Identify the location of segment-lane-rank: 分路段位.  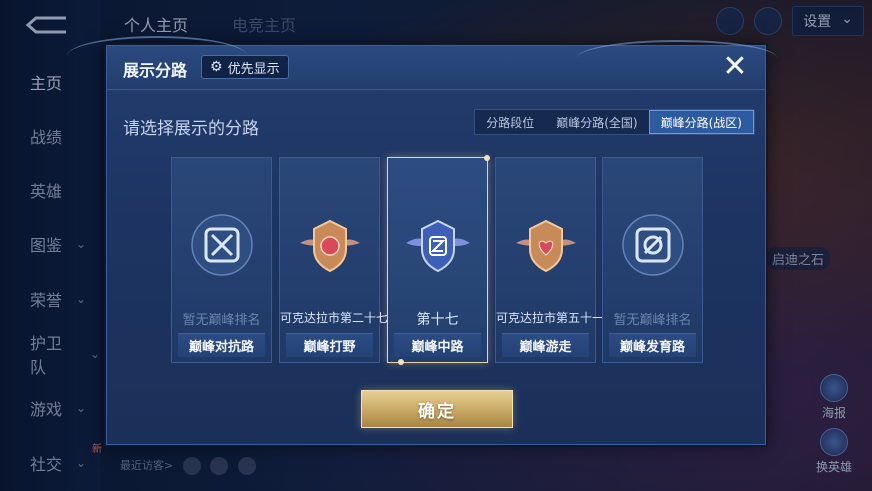
(510, 122).